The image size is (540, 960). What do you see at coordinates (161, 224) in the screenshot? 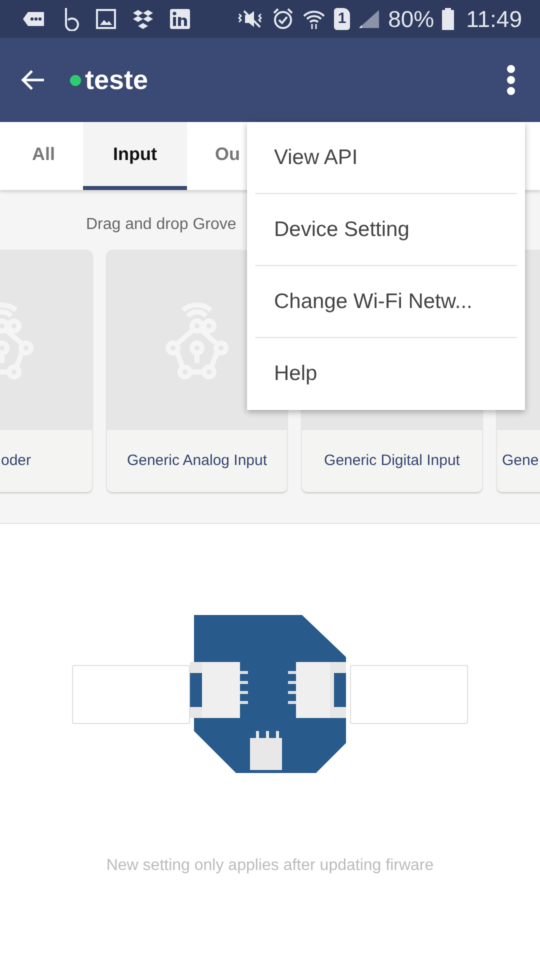
I see `hint-text: Drag and drop Grove` at bounding box center [161, 224].